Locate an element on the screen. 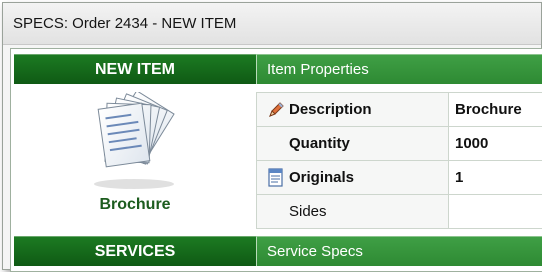 Image resolution: width=542 pixels, height=272 pixels. quantity-label: Quantity is located at coordinates (319, 143).